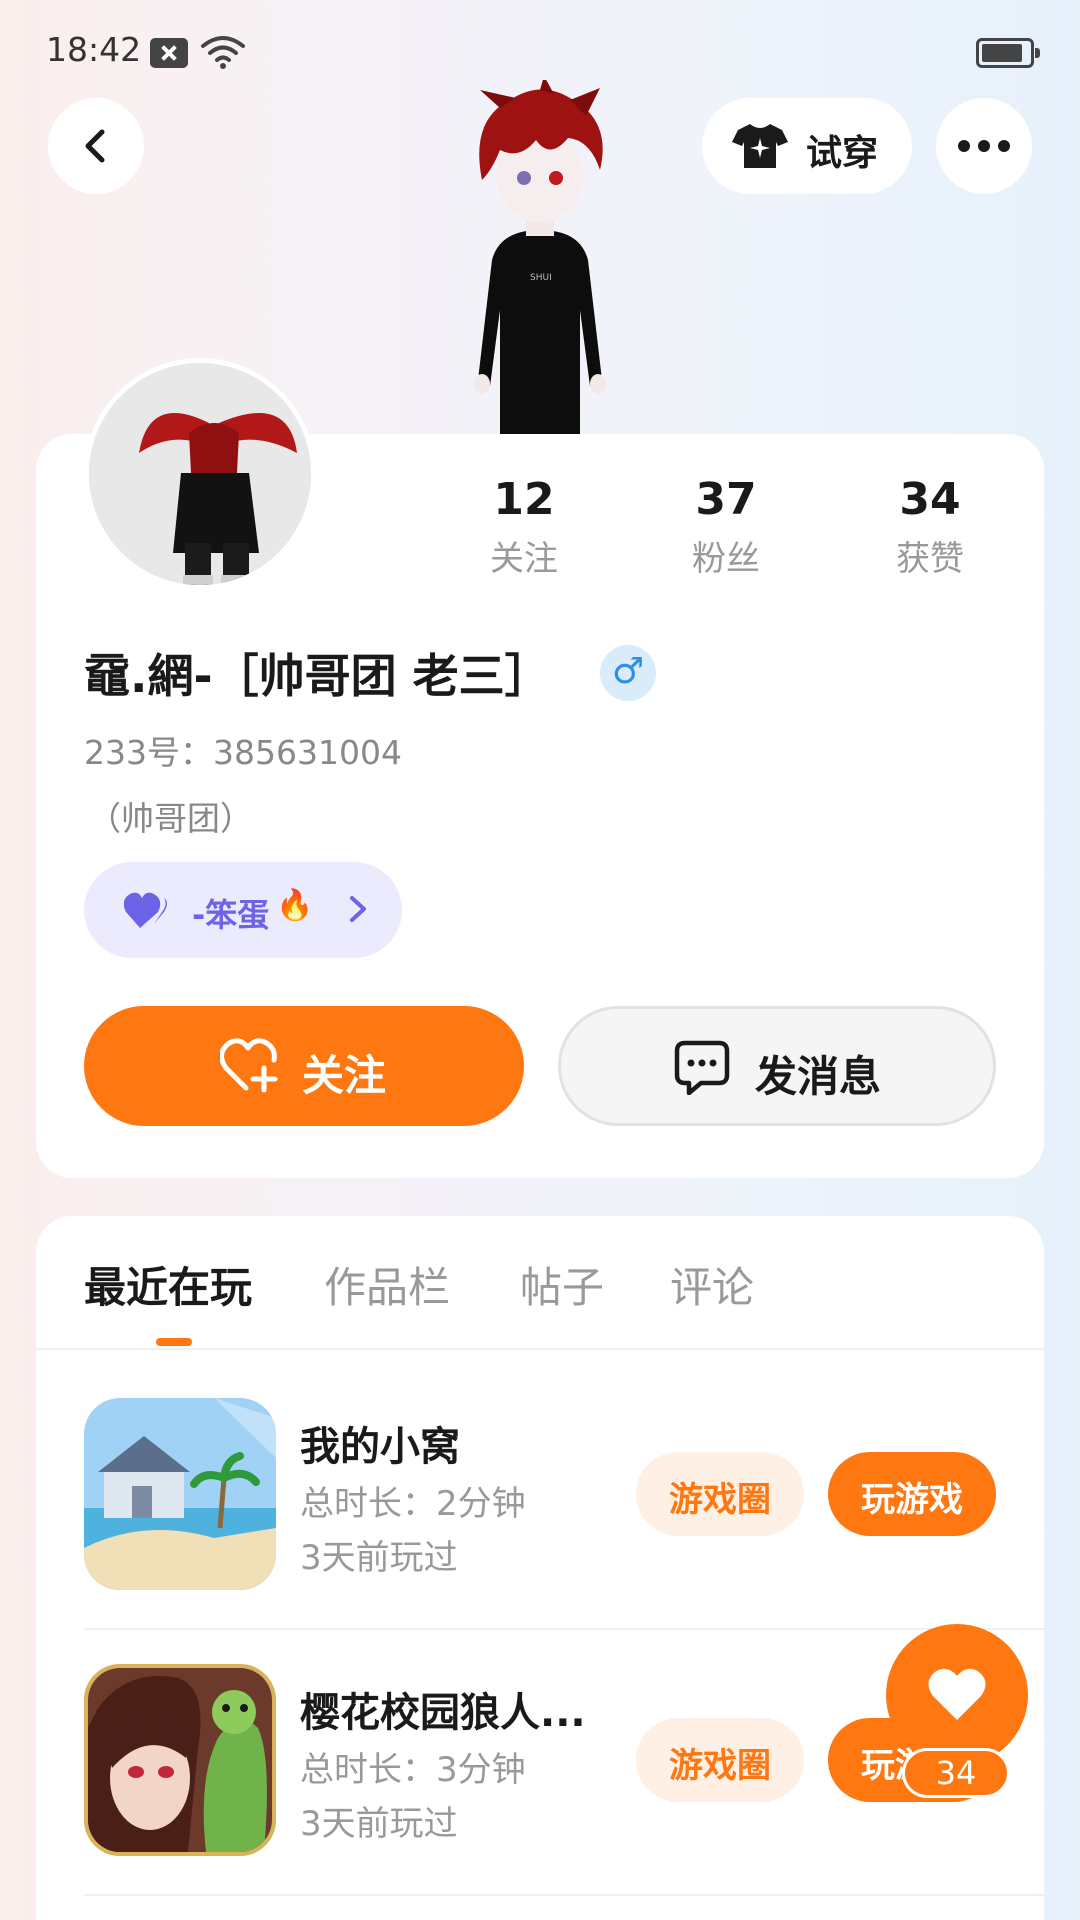 Image resolution: width=1080 pixels, height=1920 pixels. What do you see at coordinates (243, 750) in the screenshot?
I see `user-id: 233号：385631004` at bounding box center [243, 750].